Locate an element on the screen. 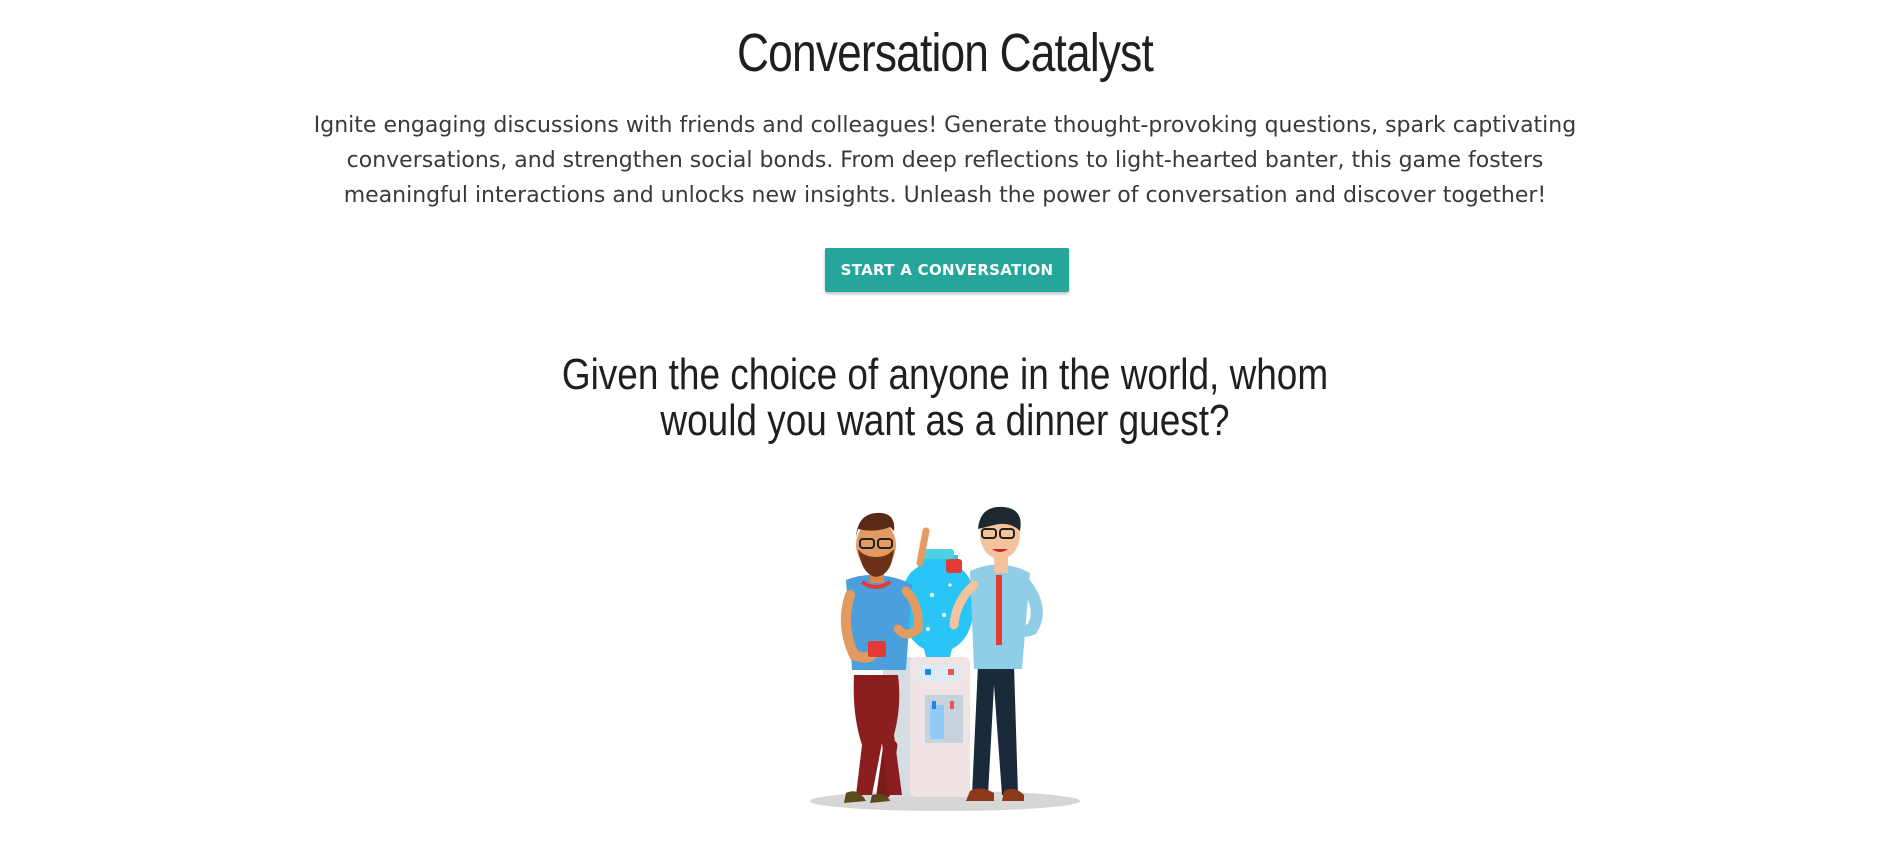 This screenshot has height=849, width=1890. water-cooler-conversation-illustration is located at coordinates (945, 658).